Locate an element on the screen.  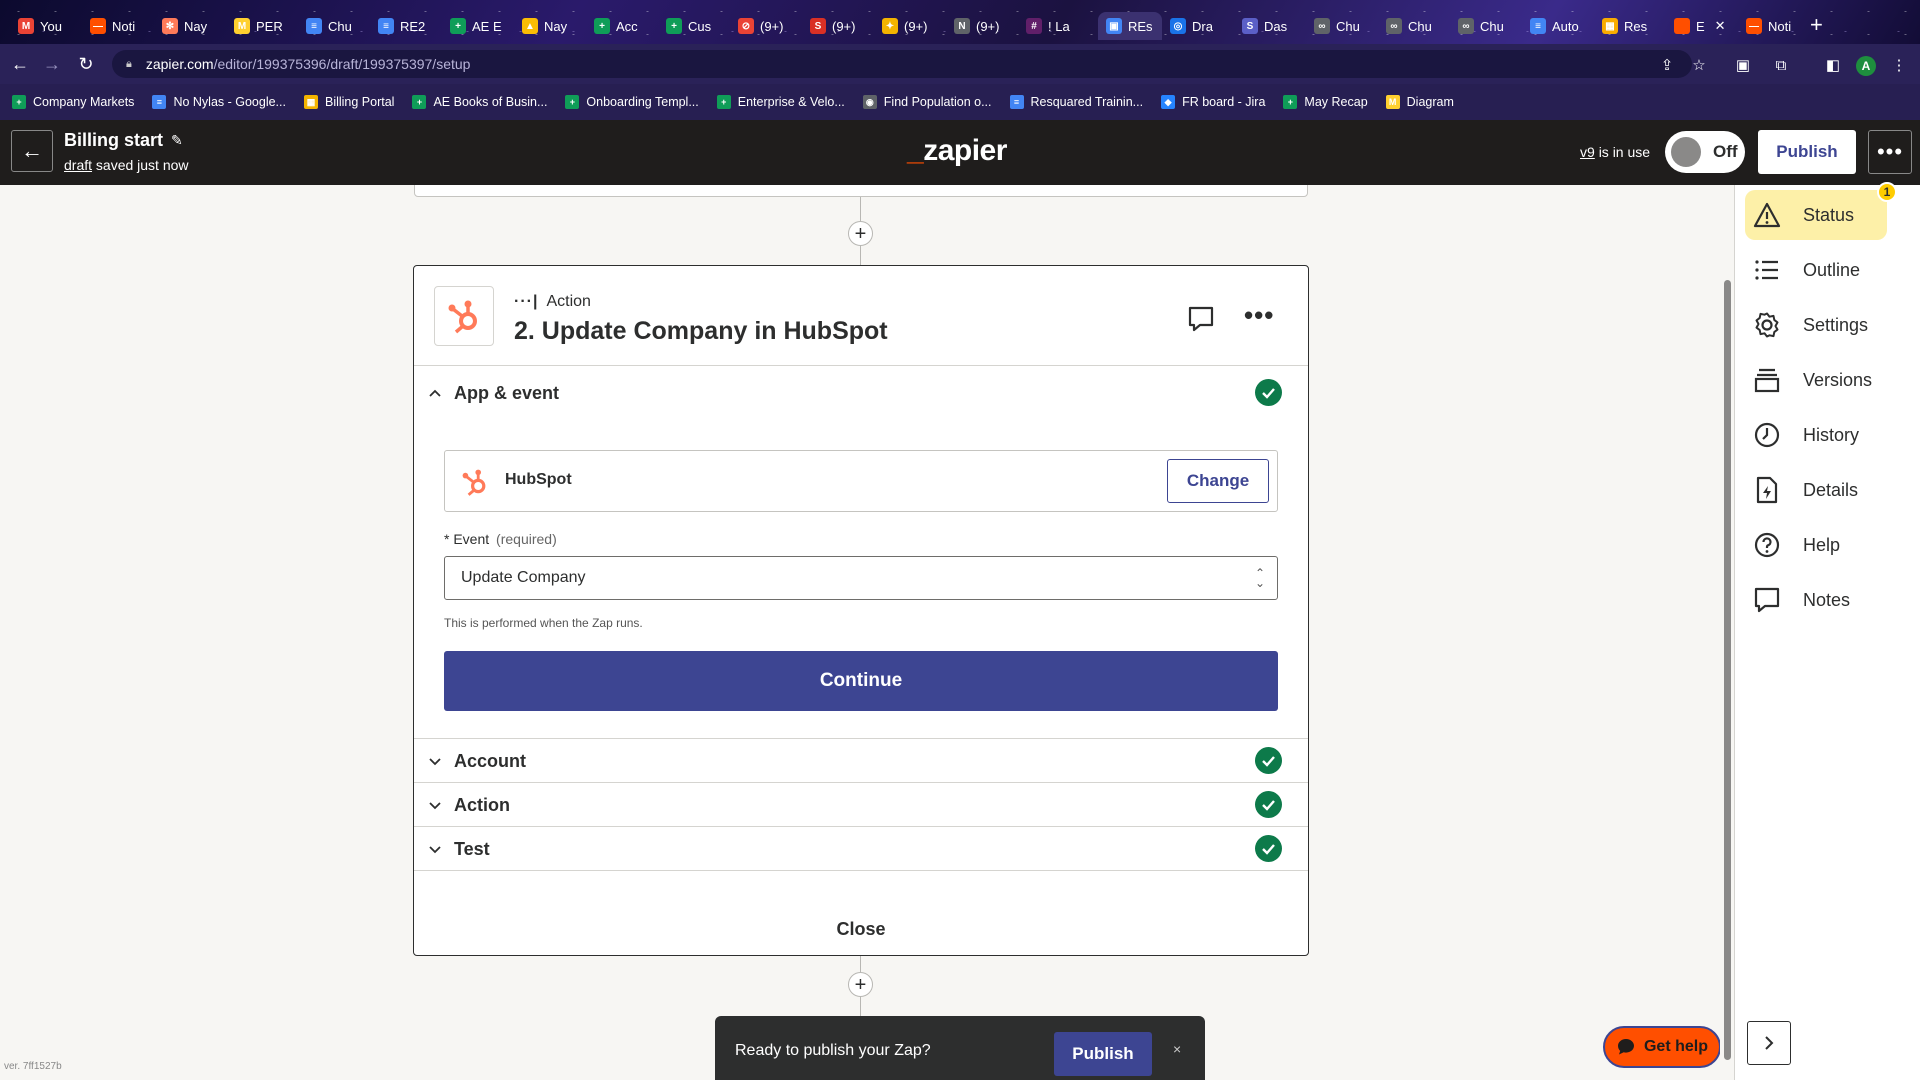
browser-tab: ◎ Dra is located at coordinates (1202, 26).